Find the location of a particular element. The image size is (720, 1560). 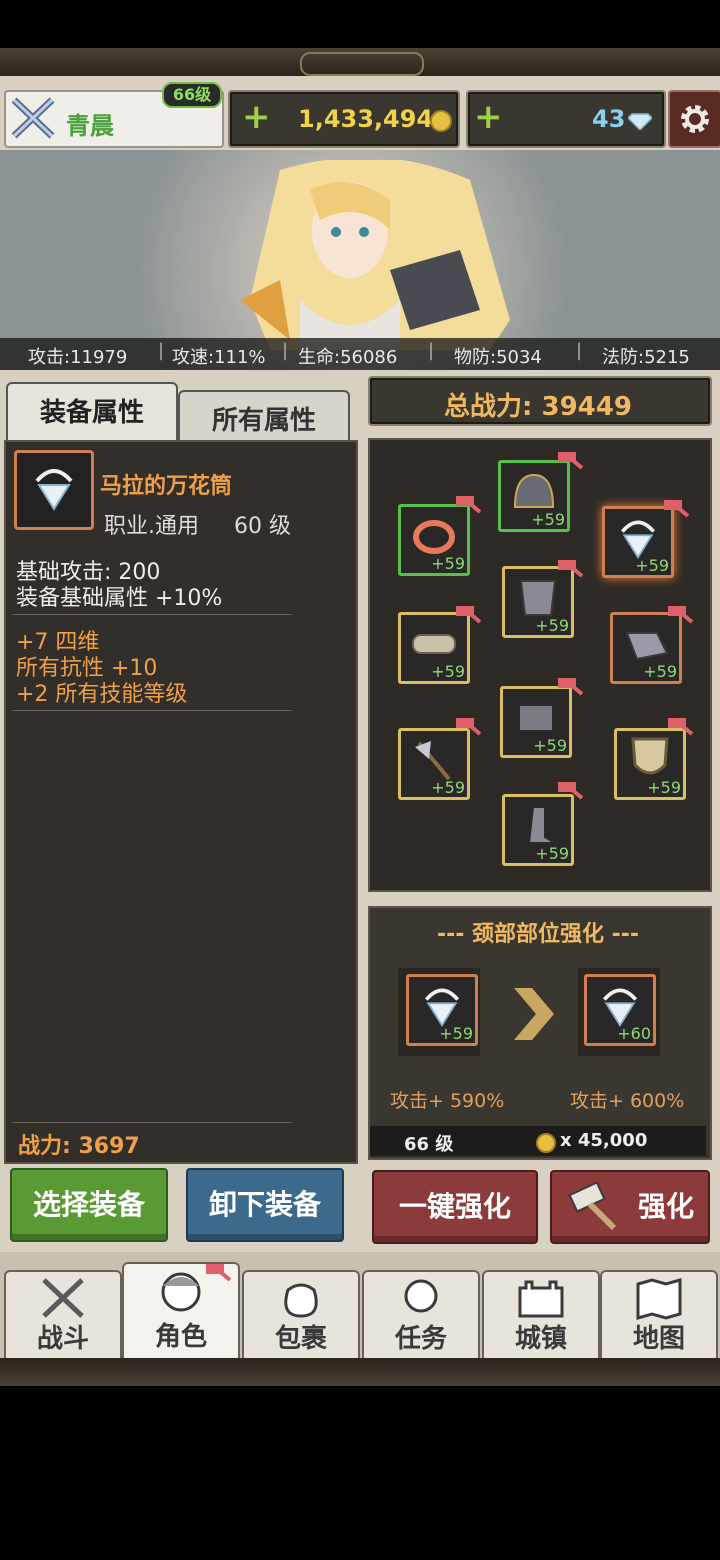

ring-icon is located at coordinates (434, 537).